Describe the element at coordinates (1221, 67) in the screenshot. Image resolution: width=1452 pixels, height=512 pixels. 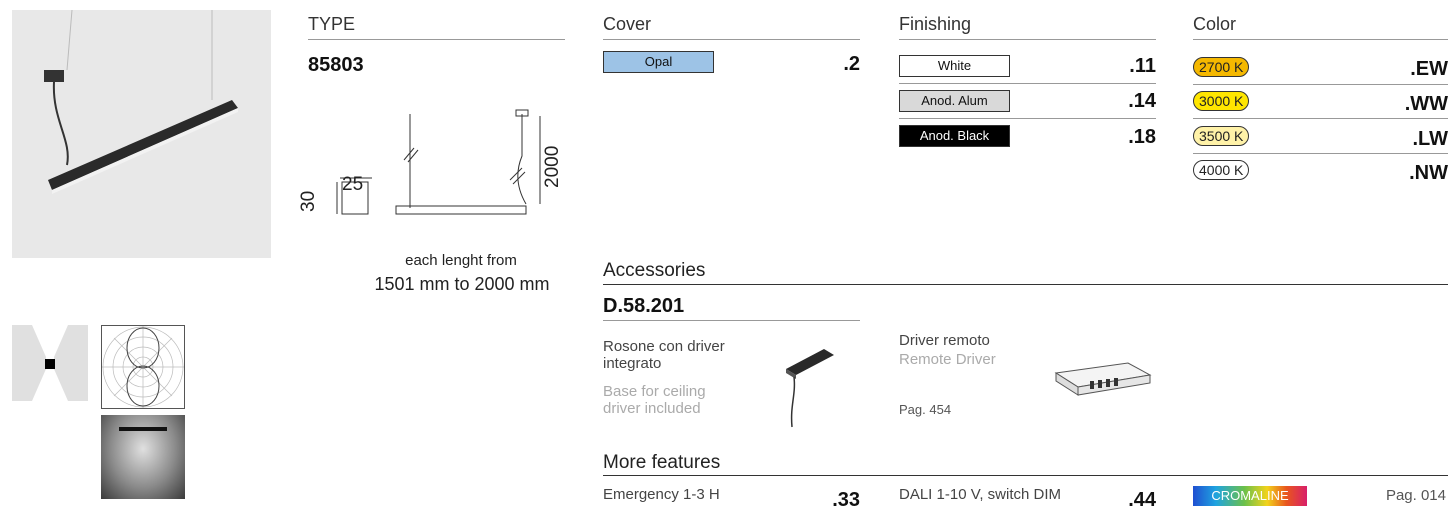
I see `color-option-2700k: 2700 K` at that location.